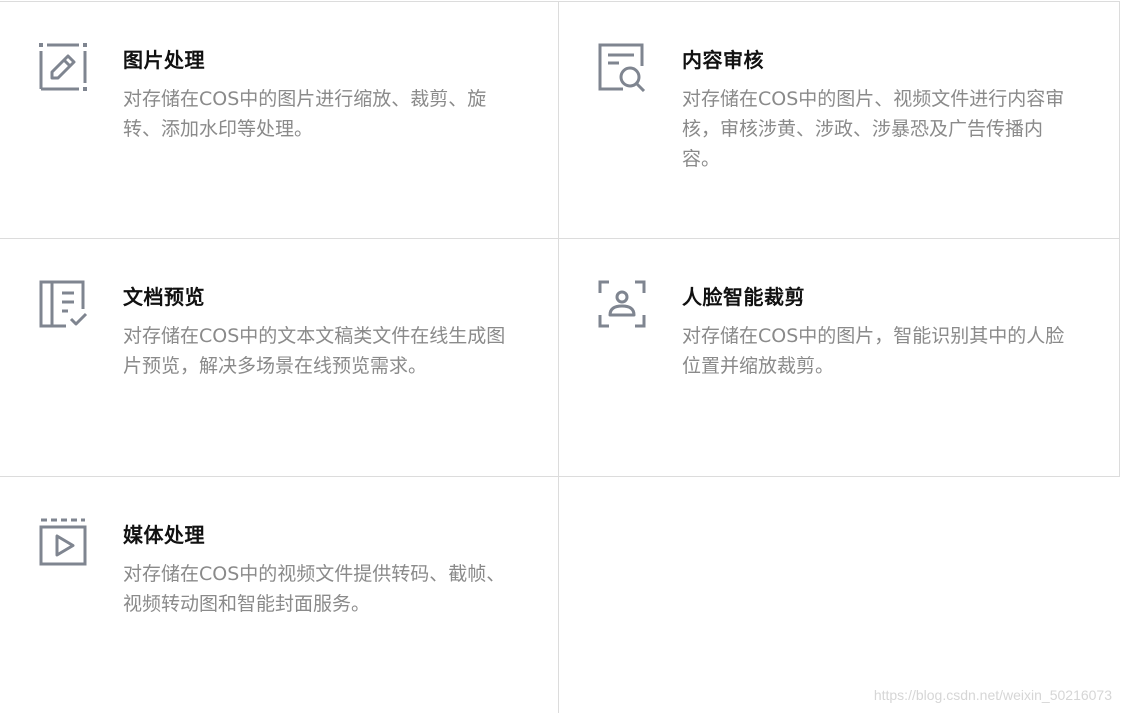 The height and width of the screenshot is (714, 1122). What do you see at coordinates (314, 351) in the screenshot?
I see `feature-description: 对存储在COS中的文本文稿类文件在线生成图片预览，解决多场景在线预览需求。` at bounding box center [314, 351].